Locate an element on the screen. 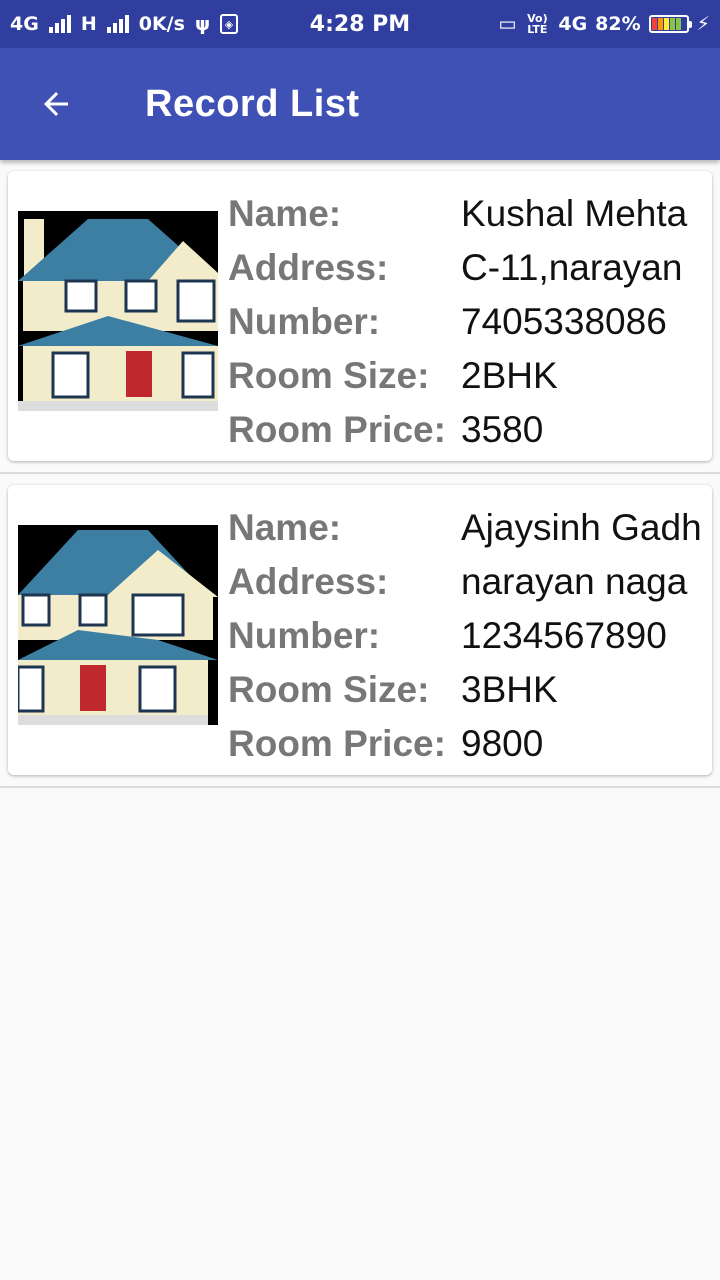 The height and width of the screenshot is (1280, 720). name-value: Ajaysinh Gadh is located at coordinates (581, 527).